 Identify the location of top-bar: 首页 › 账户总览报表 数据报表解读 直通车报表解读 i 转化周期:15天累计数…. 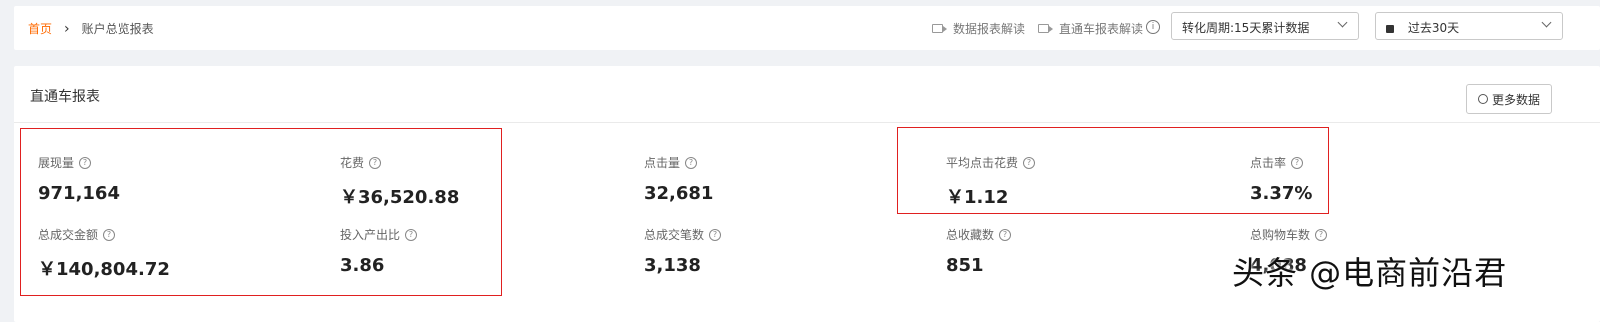
(807, 28).